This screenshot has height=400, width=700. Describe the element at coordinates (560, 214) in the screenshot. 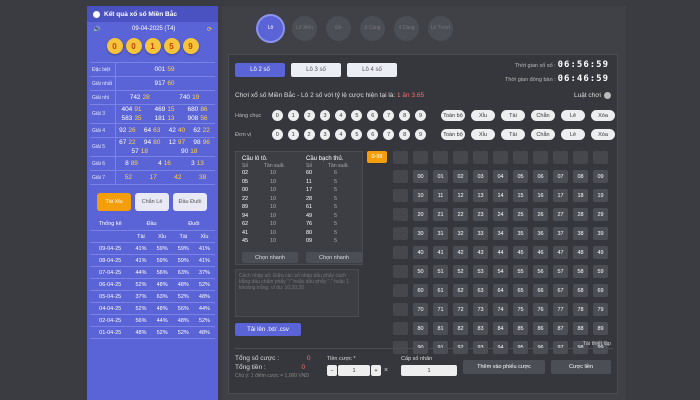

I see `number-cell: 27` at that location.